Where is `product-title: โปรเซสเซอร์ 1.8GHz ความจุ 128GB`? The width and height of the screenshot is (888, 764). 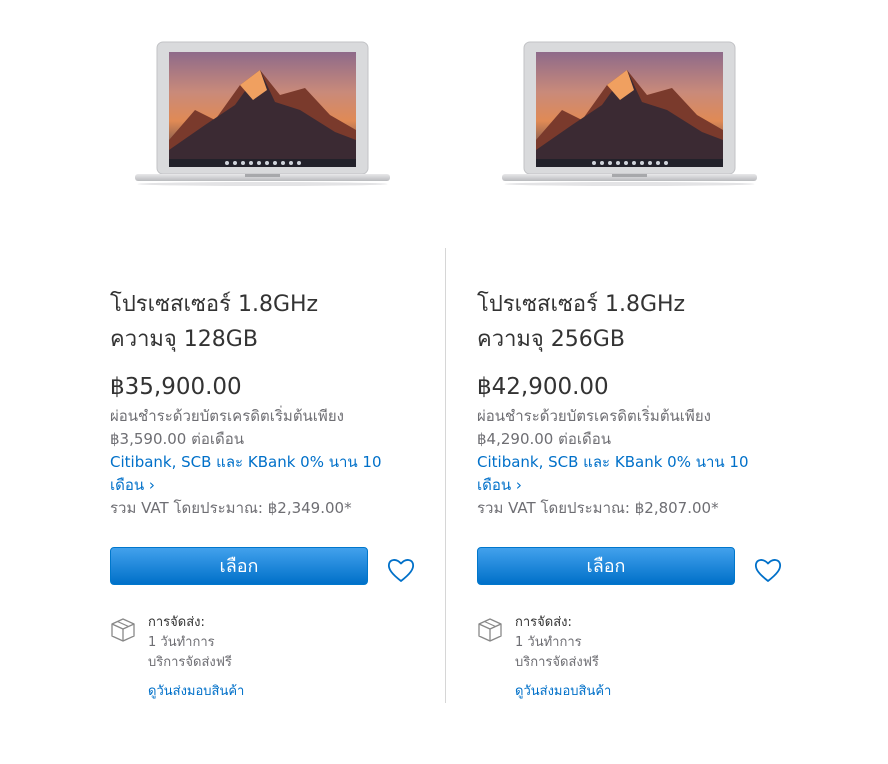 product-title: โปรเซสเซอร์ 1.8GHz ความจุ 128GB is located at coordinates (245, 322).